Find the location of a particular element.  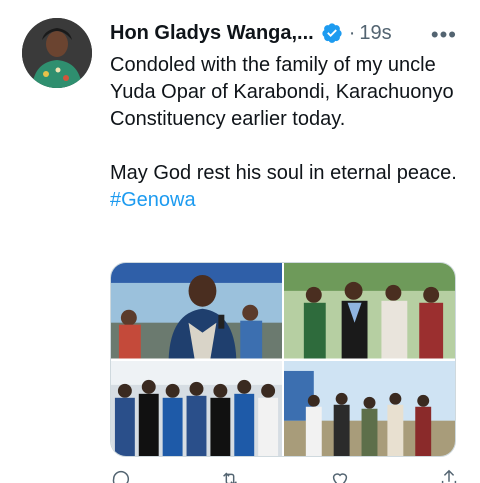

more-horizontal-icon: ••• is located at coordinates (444, 35).